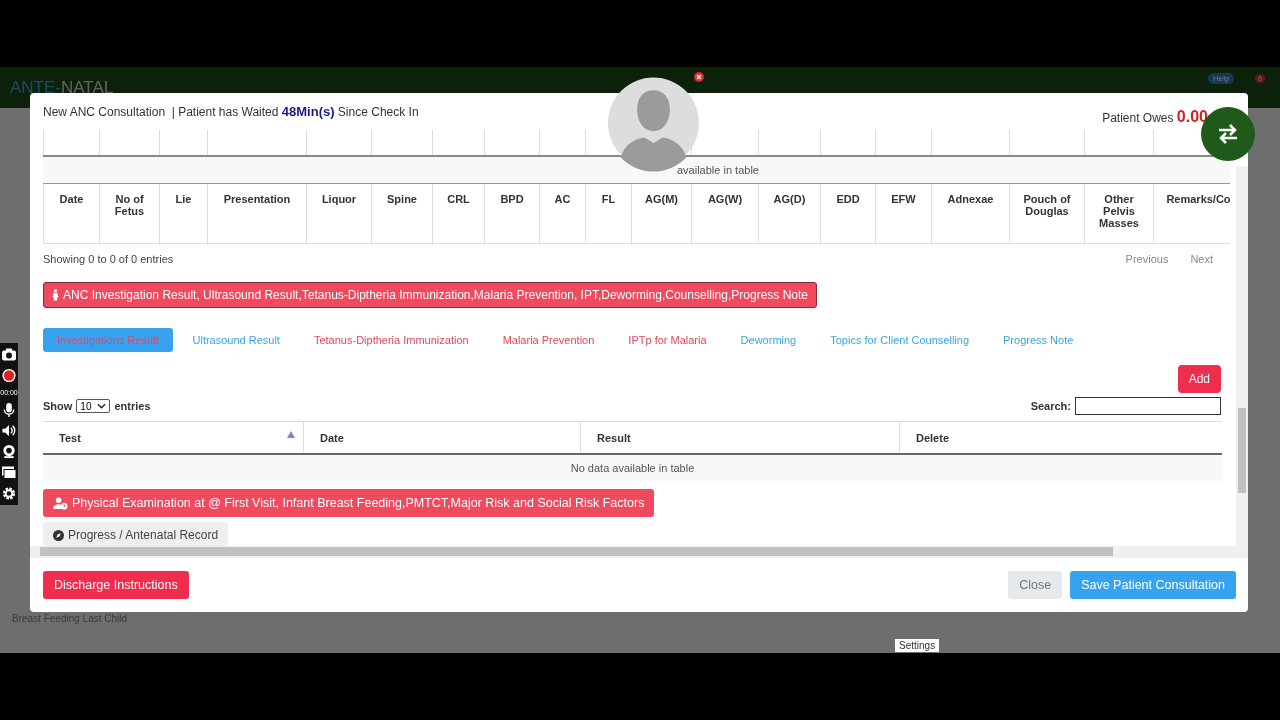 This screenshot has height=720, width=1280. I want to click on tab: Deworming, so click(768, 340).